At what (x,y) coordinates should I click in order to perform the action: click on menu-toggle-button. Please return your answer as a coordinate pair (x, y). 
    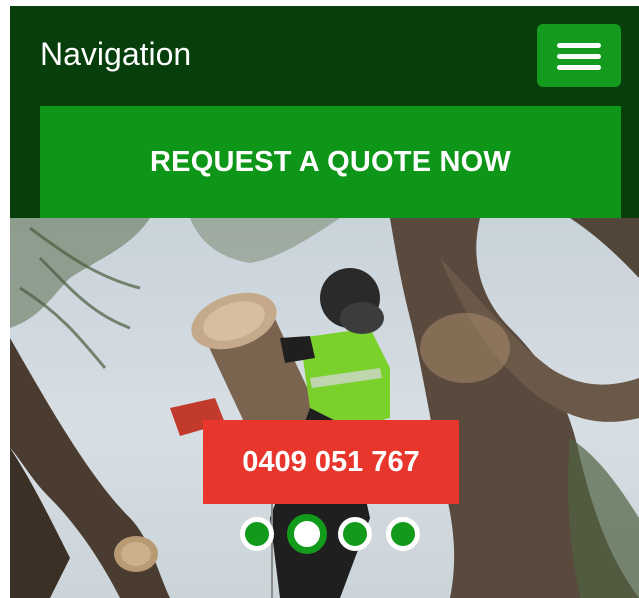
    Looking at the image, I should click on (579, 55).